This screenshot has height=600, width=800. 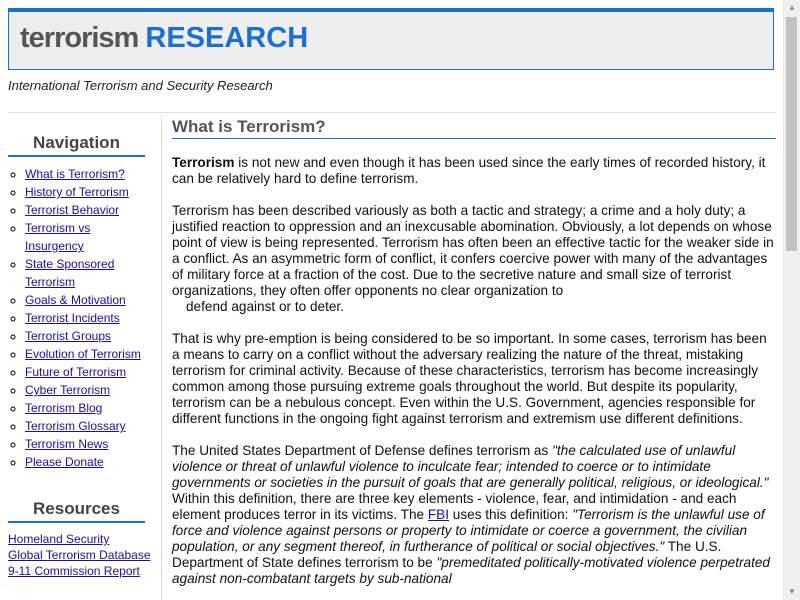 What do you see at coordinates (72, 318) in the screenshot?
I see `nav-link-terrorist-incidents: Terrorist Incidents` at bounding box center [72, 318].